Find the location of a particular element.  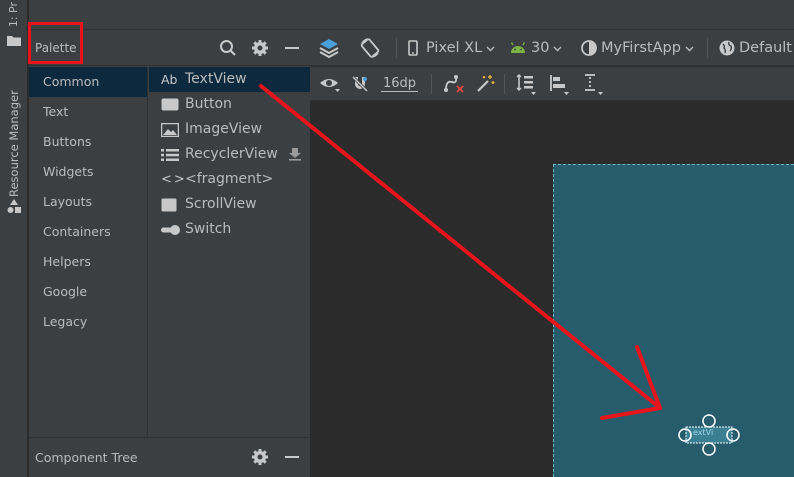

layers-icon is located at coordinates (329, 49).